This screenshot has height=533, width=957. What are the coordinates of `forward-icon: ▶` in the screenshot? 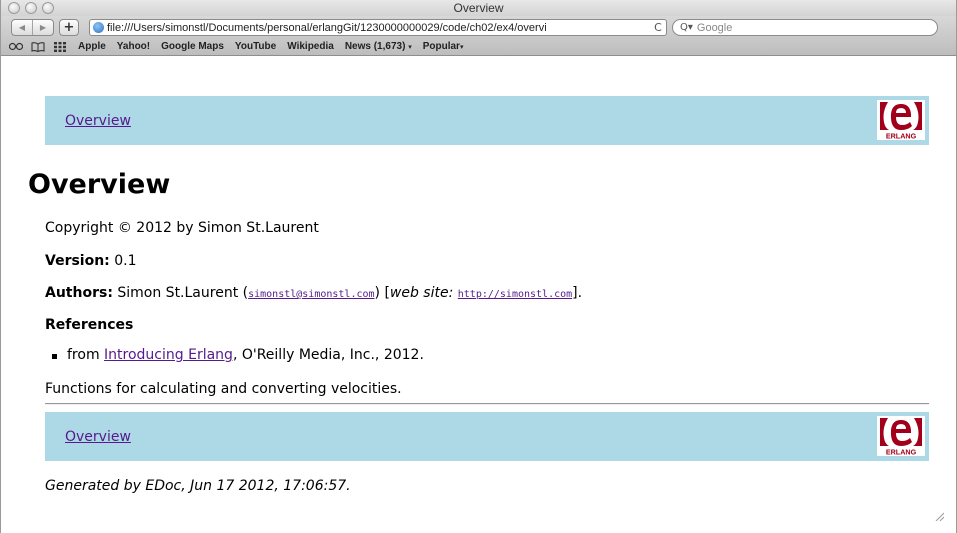 It's located at (42, 27).